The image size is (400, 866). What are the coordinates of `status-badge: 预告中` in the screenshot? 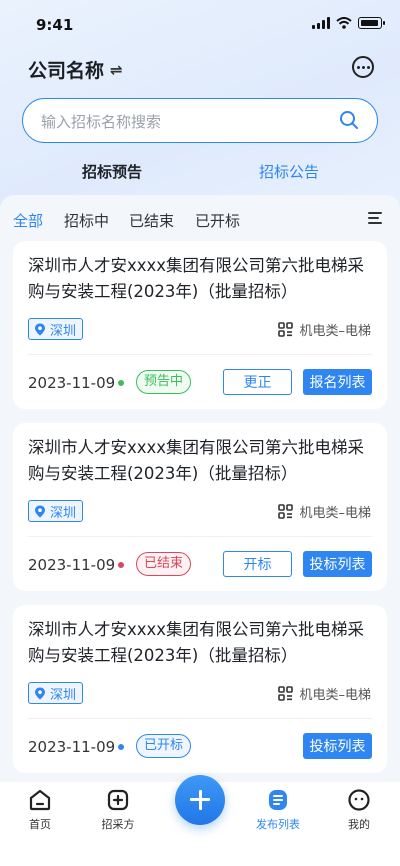 It's located at (164, 382).